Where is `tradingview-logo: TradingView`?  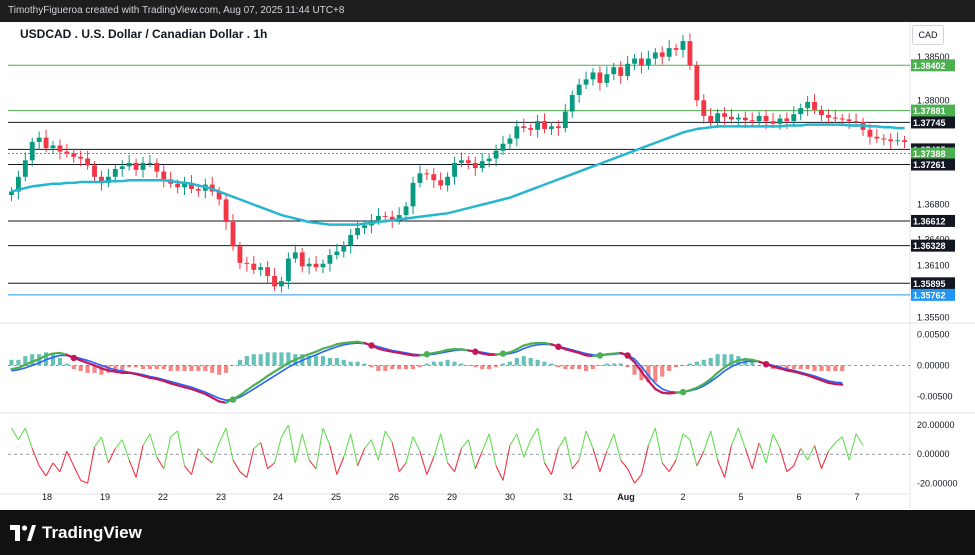
tradingview-logo: TradingView is located at coordinates (76, 533).